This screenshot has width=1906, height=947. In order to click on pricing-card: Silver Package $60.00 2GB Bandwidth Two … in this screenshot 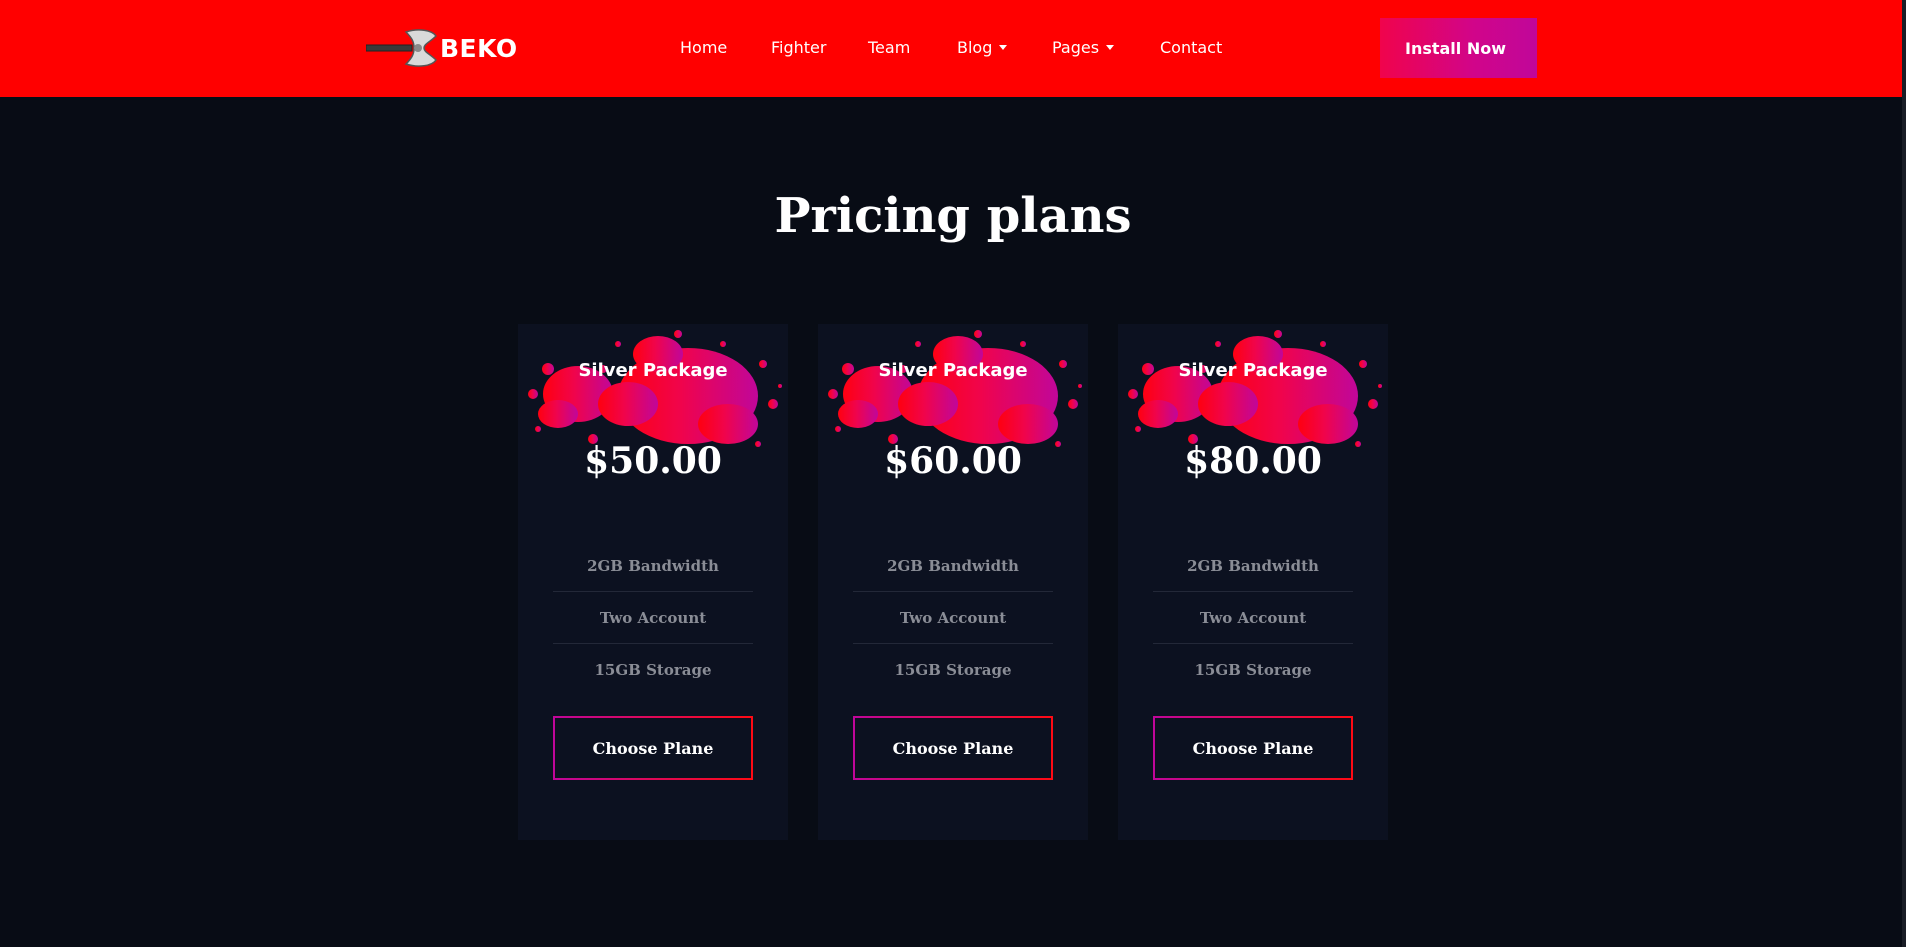, I will do `click(953, 582)`.